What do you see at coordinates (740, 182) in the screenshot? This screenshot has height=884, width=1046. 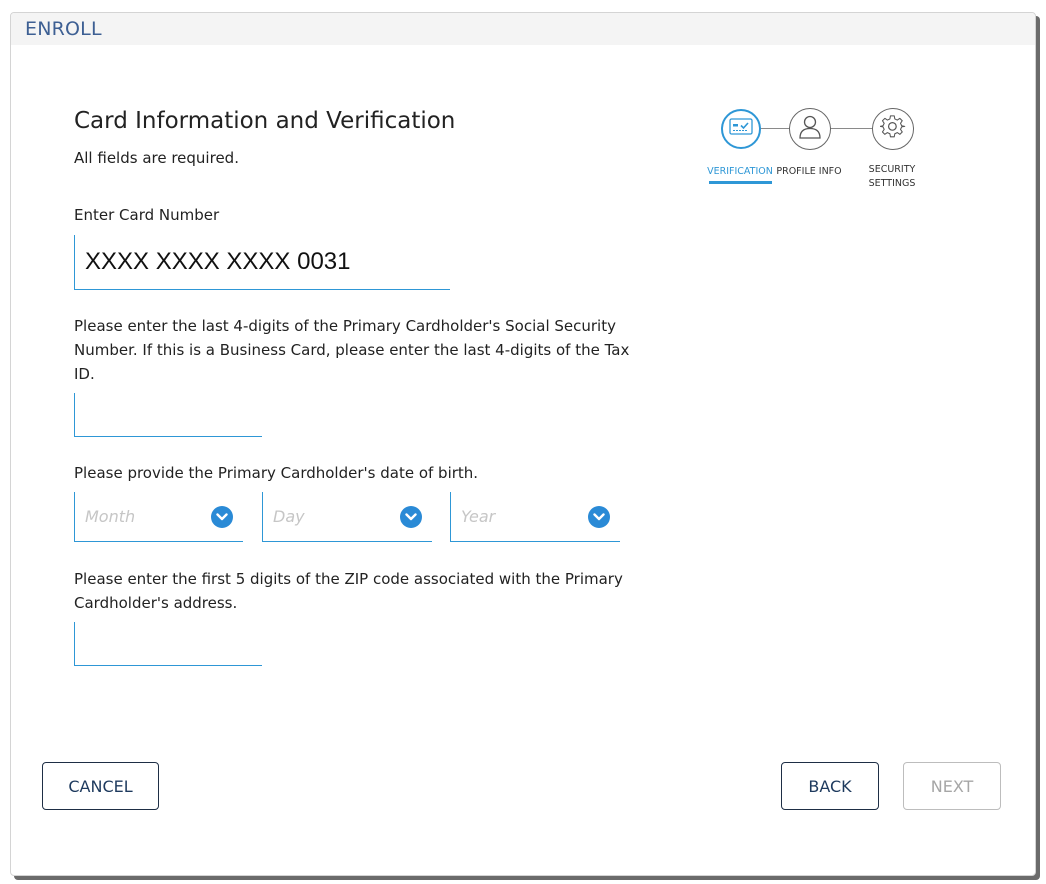 I see `active-step-indicator` at bounding box center [740, 182].